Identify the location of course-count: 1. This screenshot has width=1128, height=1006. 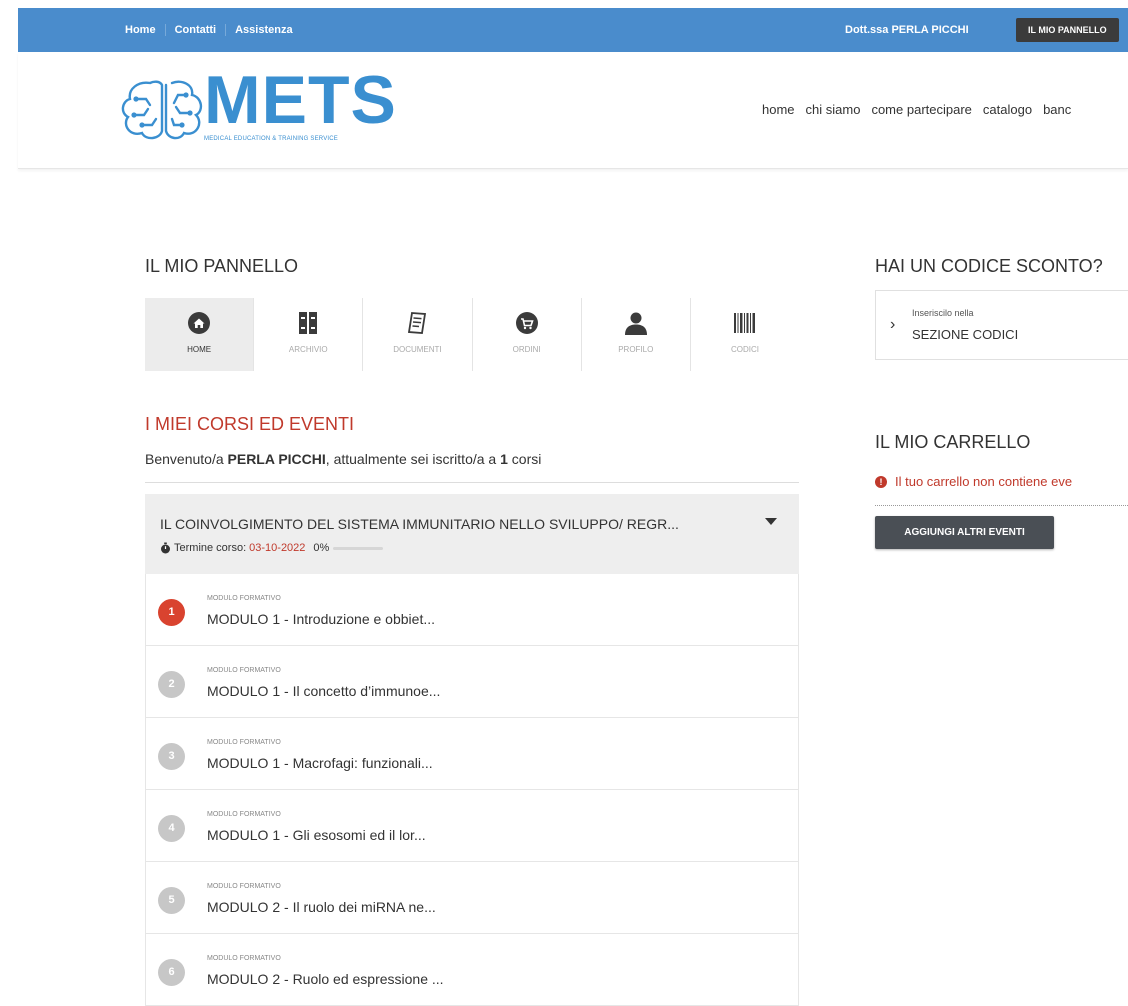
(504, 459).